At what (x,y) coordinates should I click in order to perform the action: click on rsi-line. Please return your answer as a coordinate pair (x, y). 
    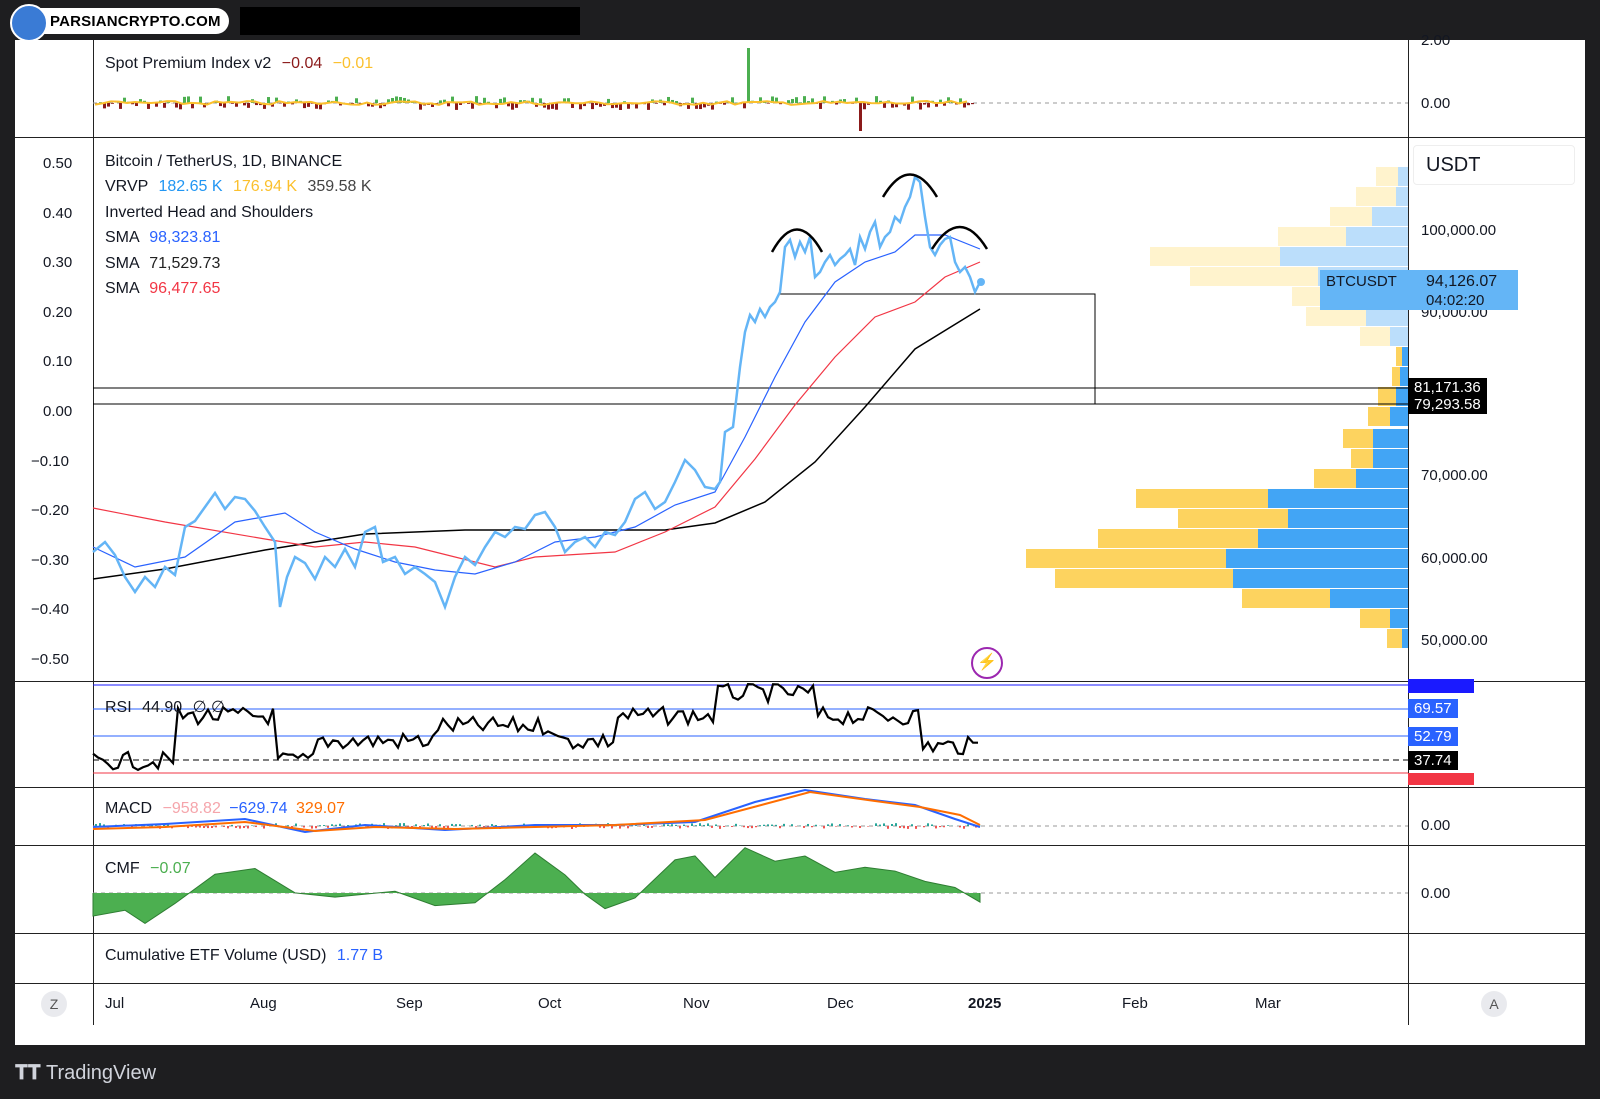
    Looking at the image, I should click on (535, 727).